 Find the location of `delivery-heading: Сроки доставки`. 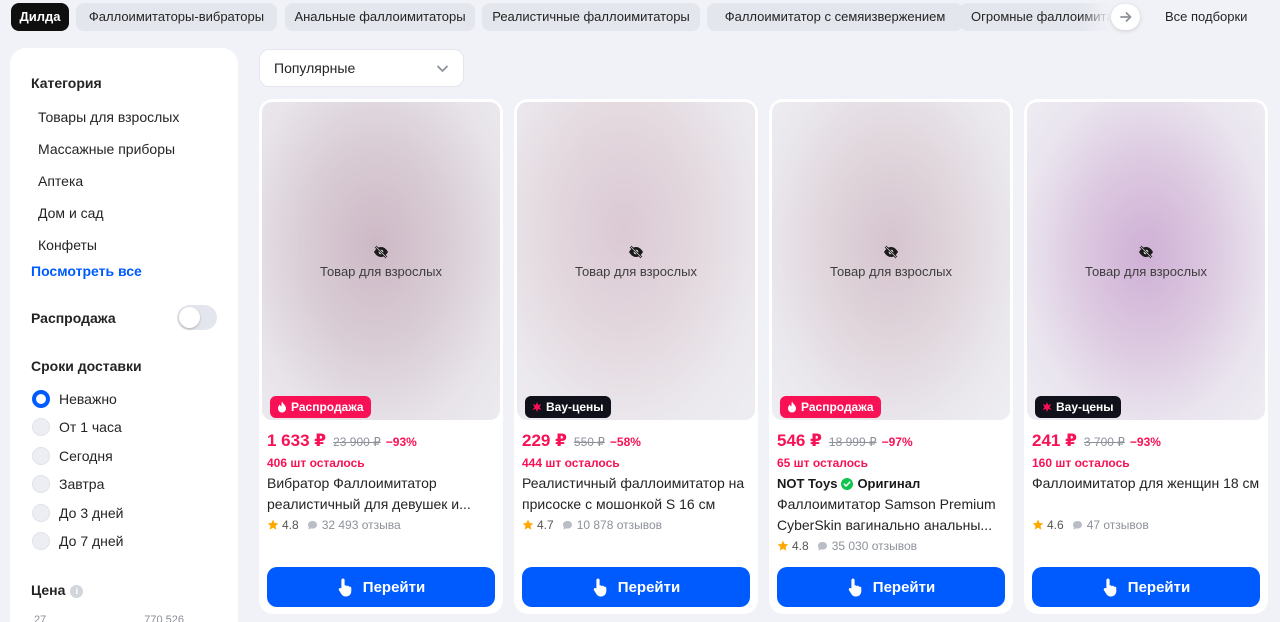

delivery-heading: Сроки доставки is located at coordinates (86, 366).